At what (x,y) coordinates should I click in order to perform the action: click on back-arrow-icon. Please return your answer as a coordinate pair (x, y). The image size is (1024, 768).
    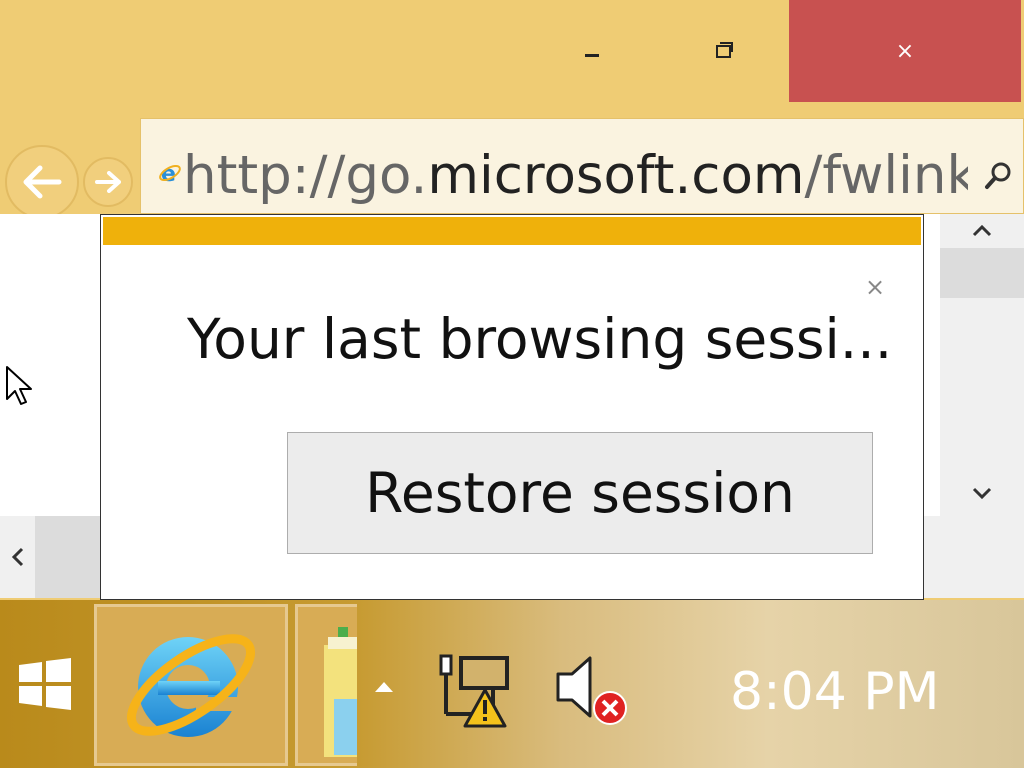
    Looking at the image, I should click on (42, 182).